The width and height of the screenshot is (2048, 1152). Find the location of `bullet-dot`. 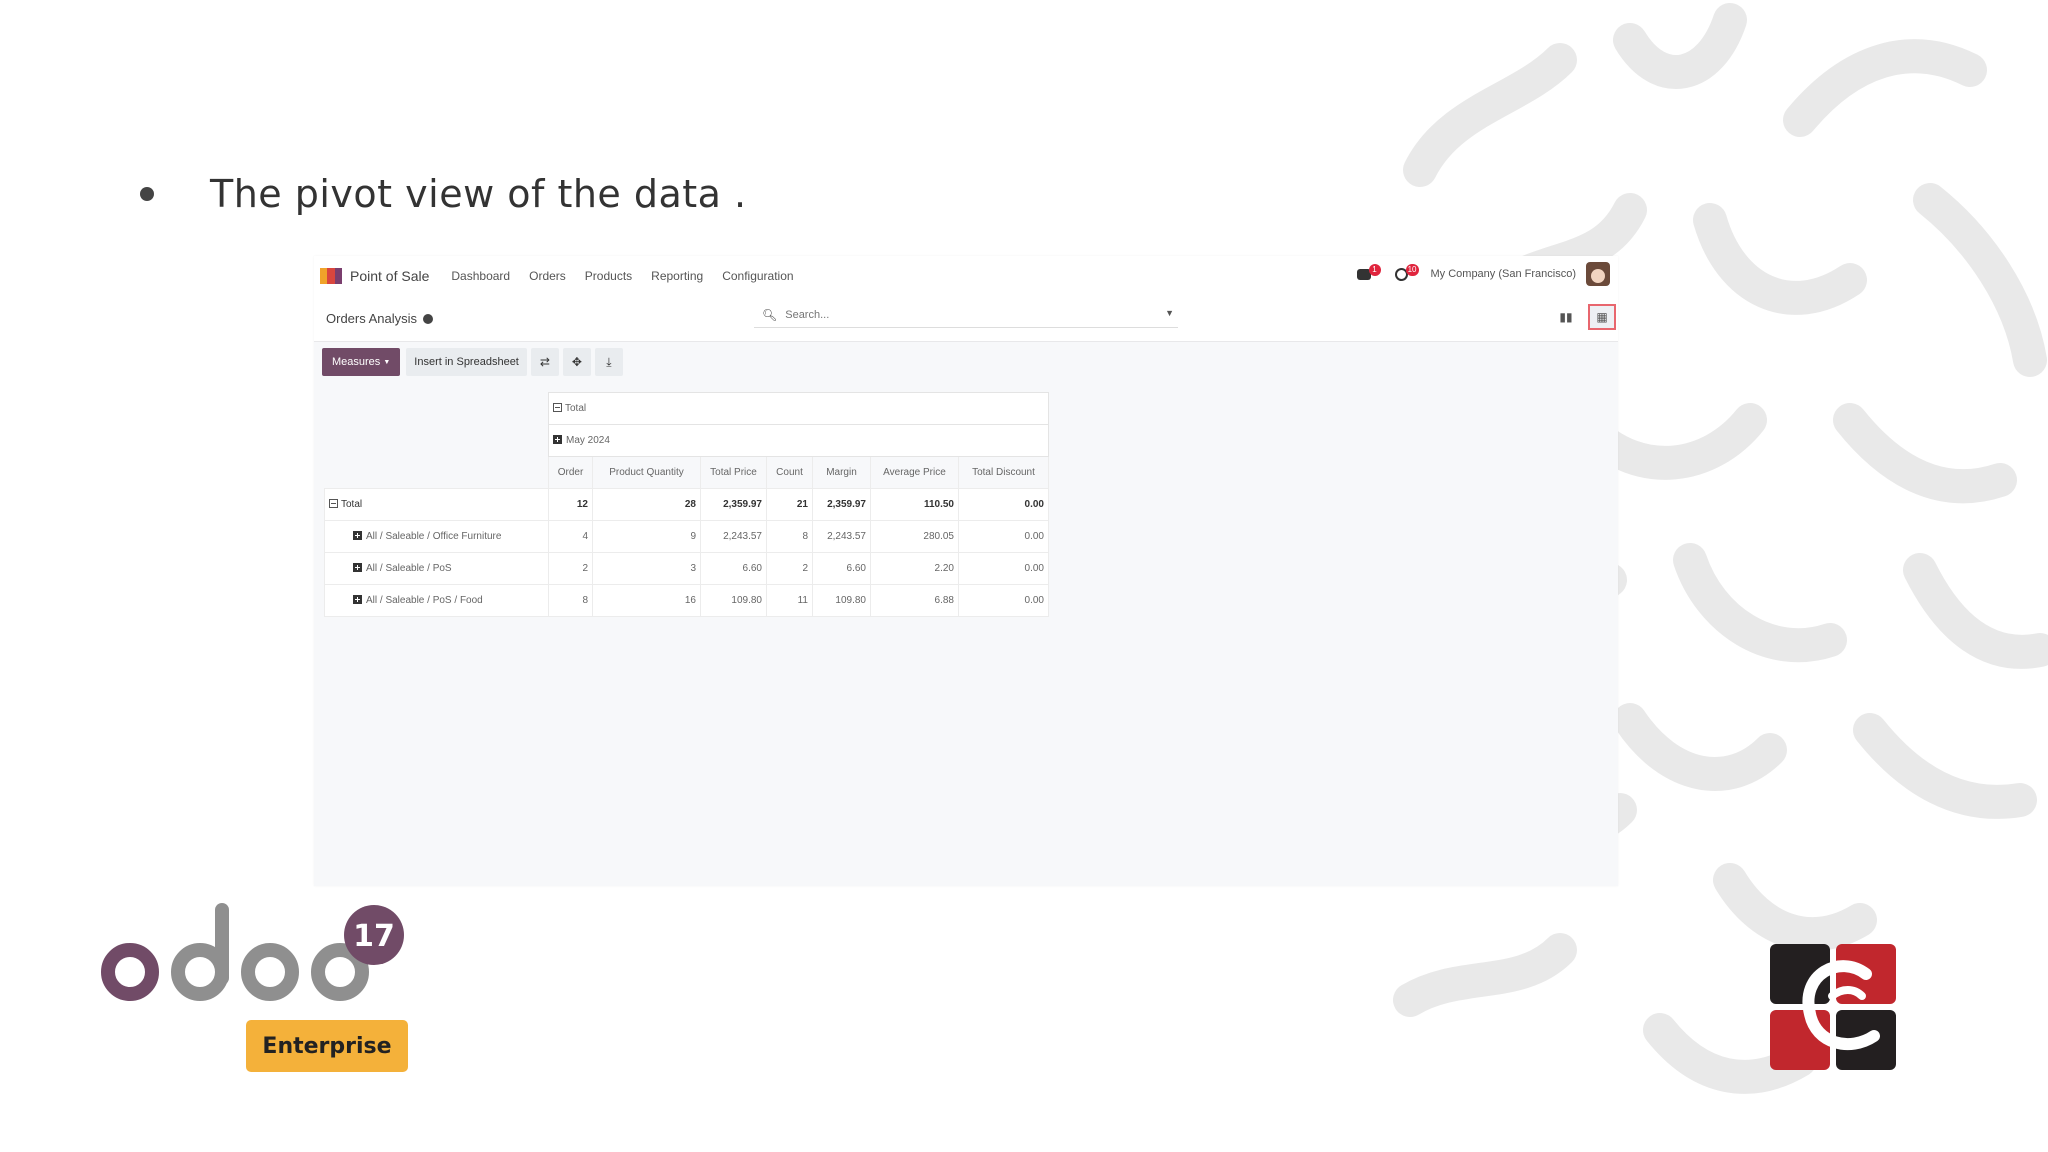

bullet-dot is located at coordinates (147, 194).